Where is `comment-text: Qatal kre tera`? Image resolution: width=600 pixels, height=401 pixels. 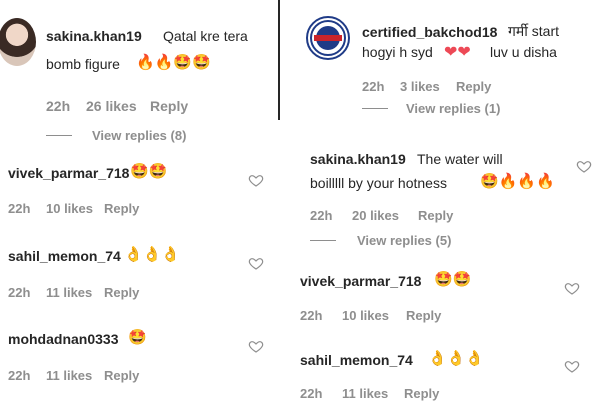 comment-text: Qatal kre tera is located at coordinates (205, 36).